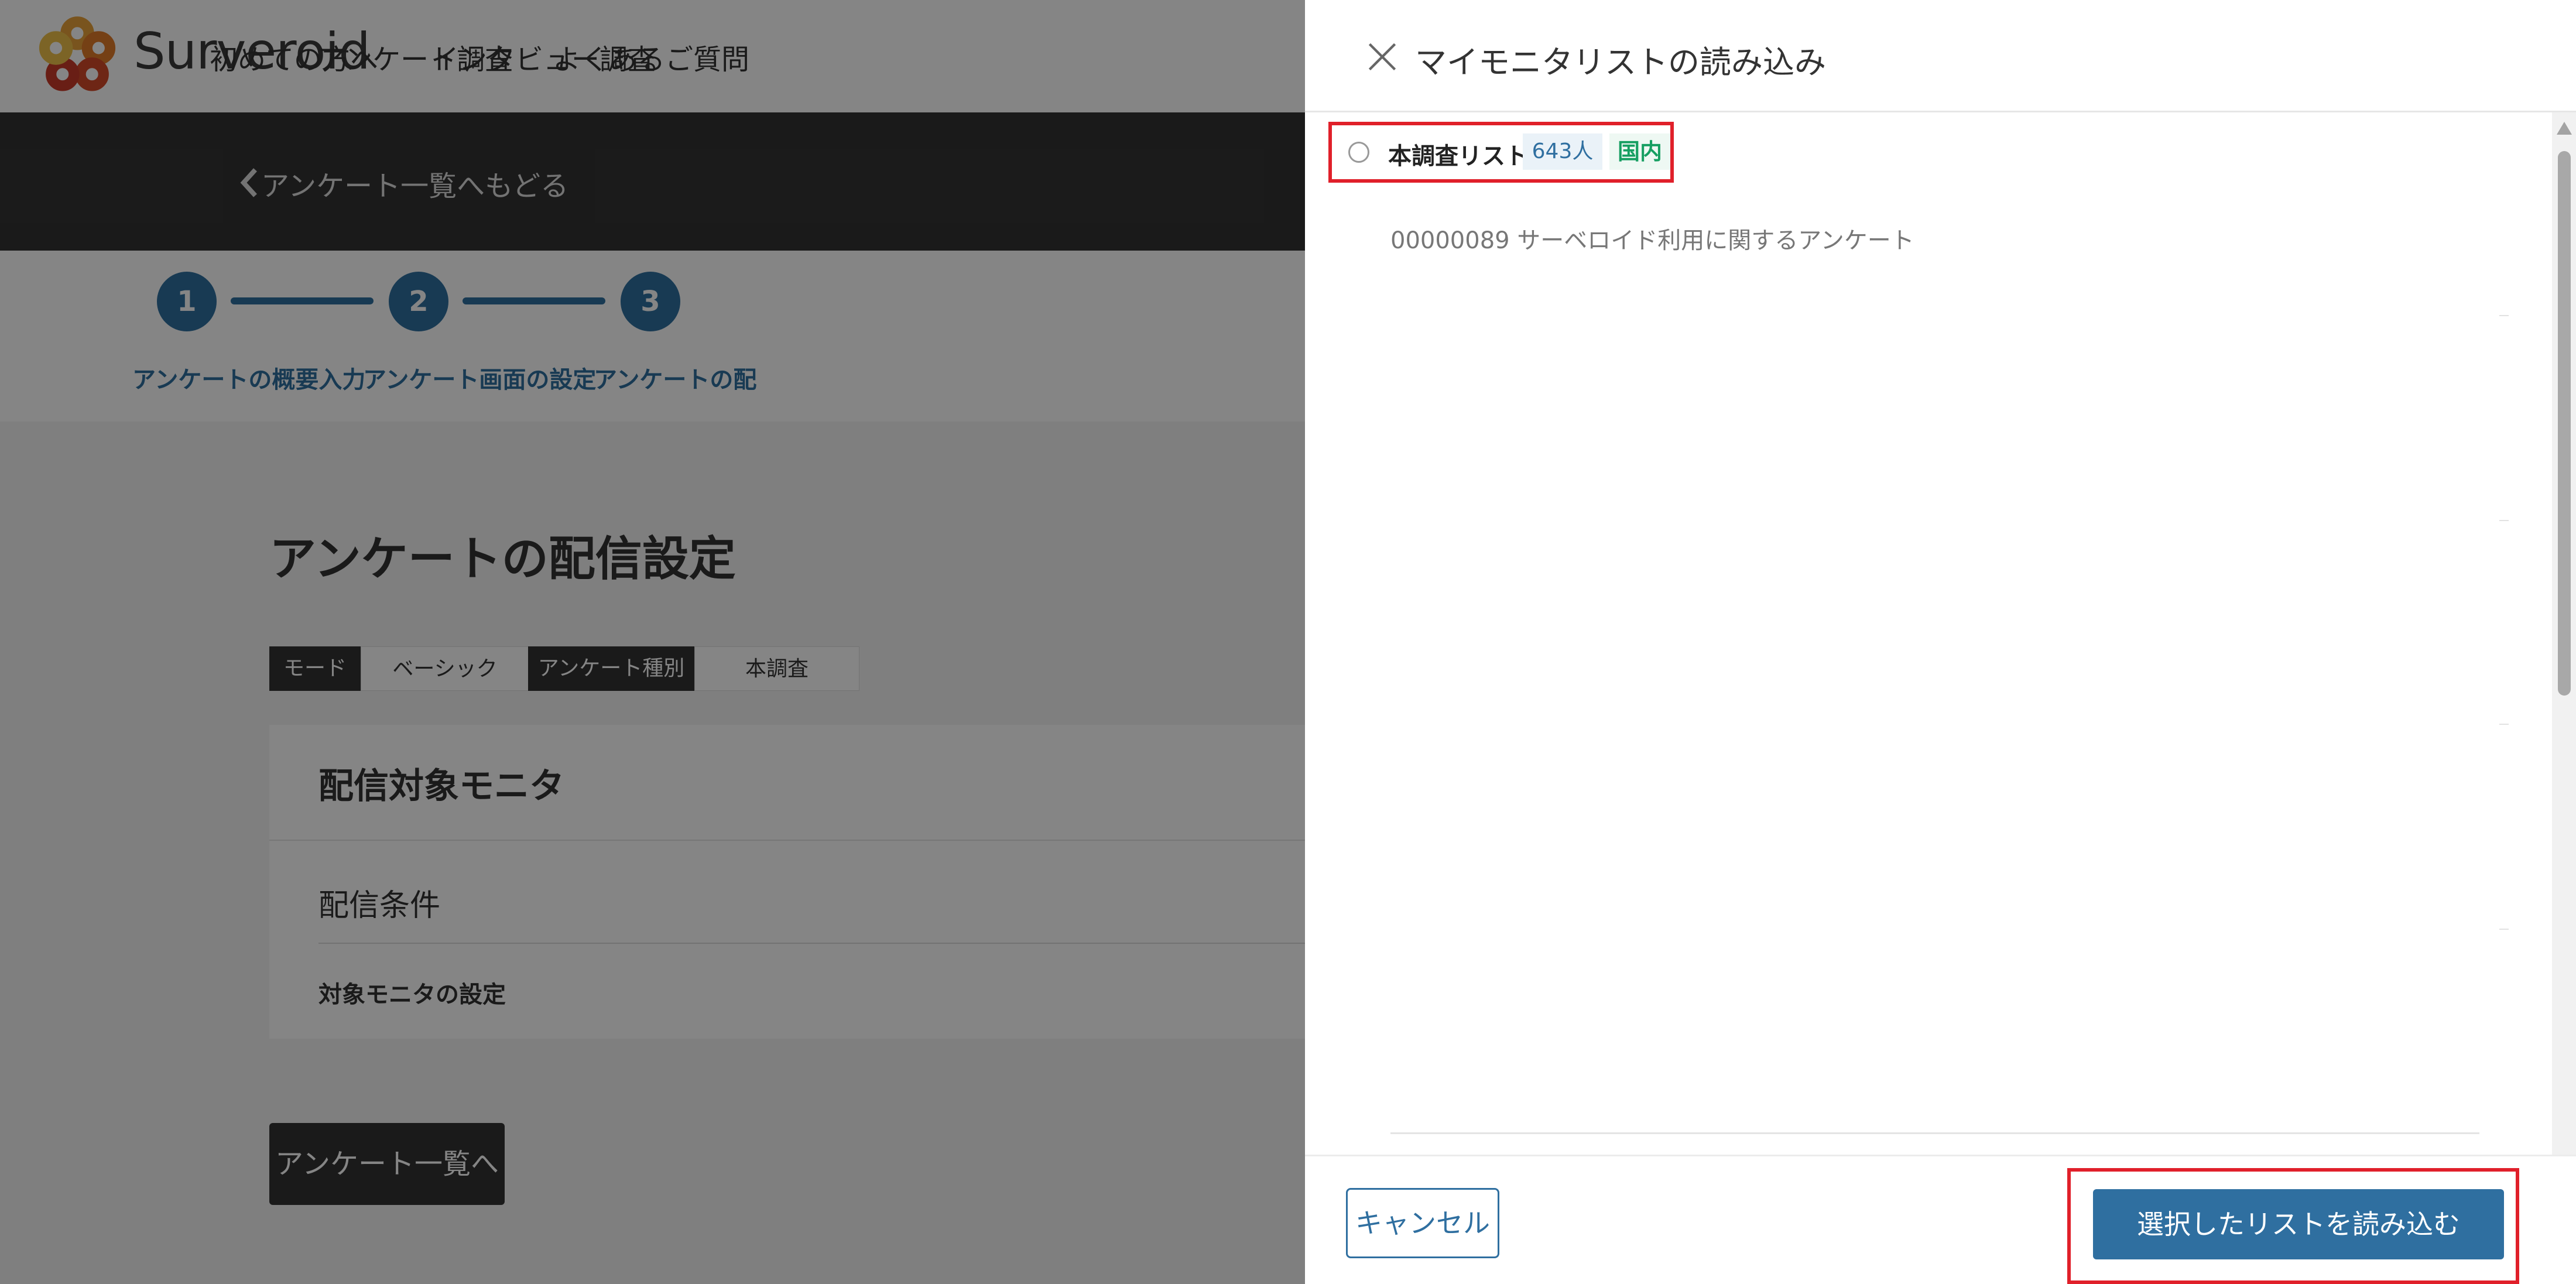  Describe the element at coordinates (1458, 154) in the screenshot. I see `list-name: 本調査リスト` at that location.